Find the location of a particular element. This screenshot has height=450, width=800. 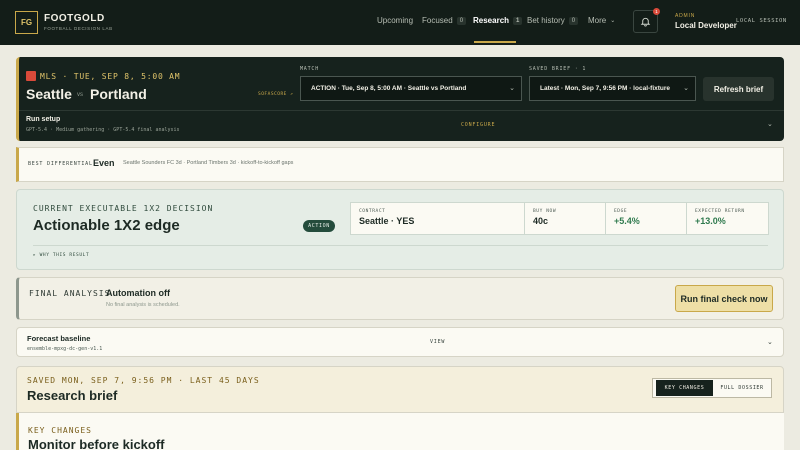

stat-buy-now-value: 40c is located at coordinates (541, 221).